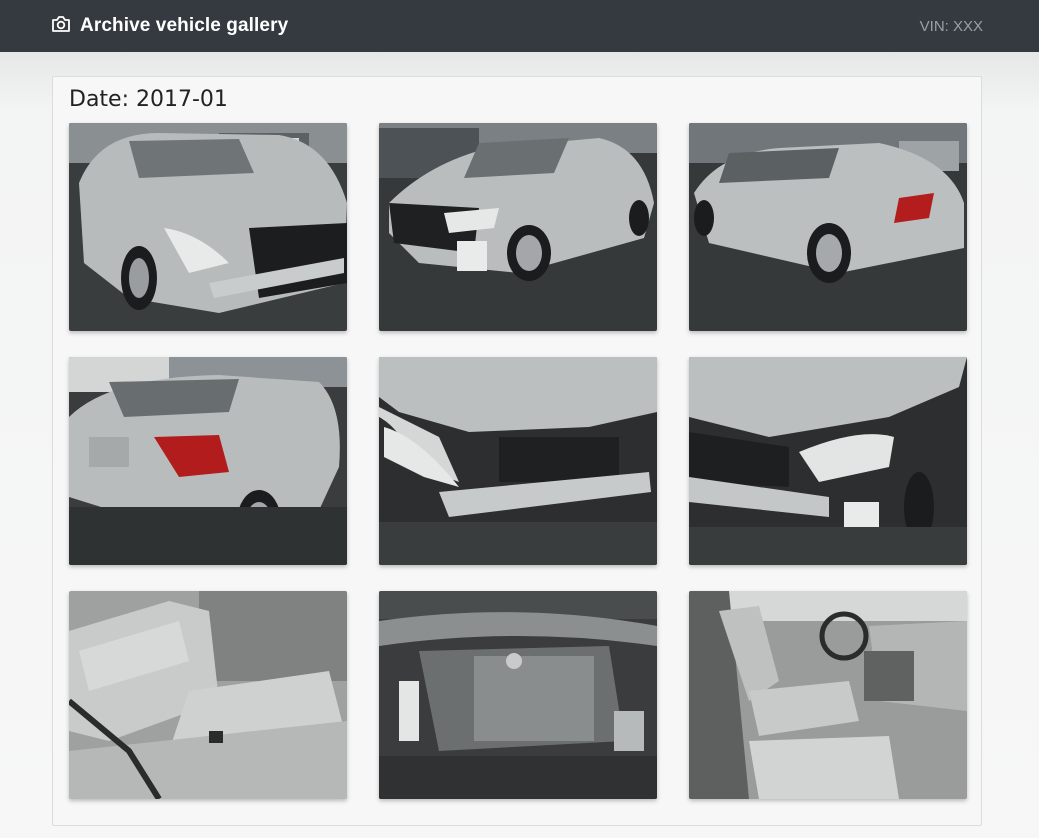 The height and width of the screenshot is (838, 1039). What do you see at coordinates (61, 26) in the screenshot?
I see `camera-icon` at bounding box center [61, 26].